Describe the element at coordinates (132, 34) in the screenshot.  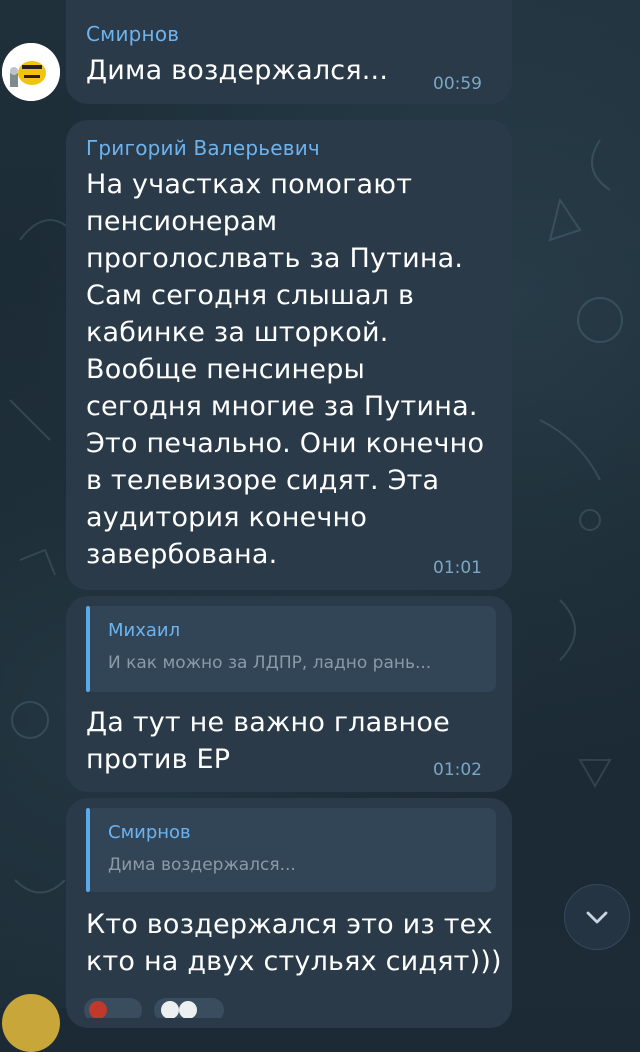
I see `message-sender: Смирнов` at that location.